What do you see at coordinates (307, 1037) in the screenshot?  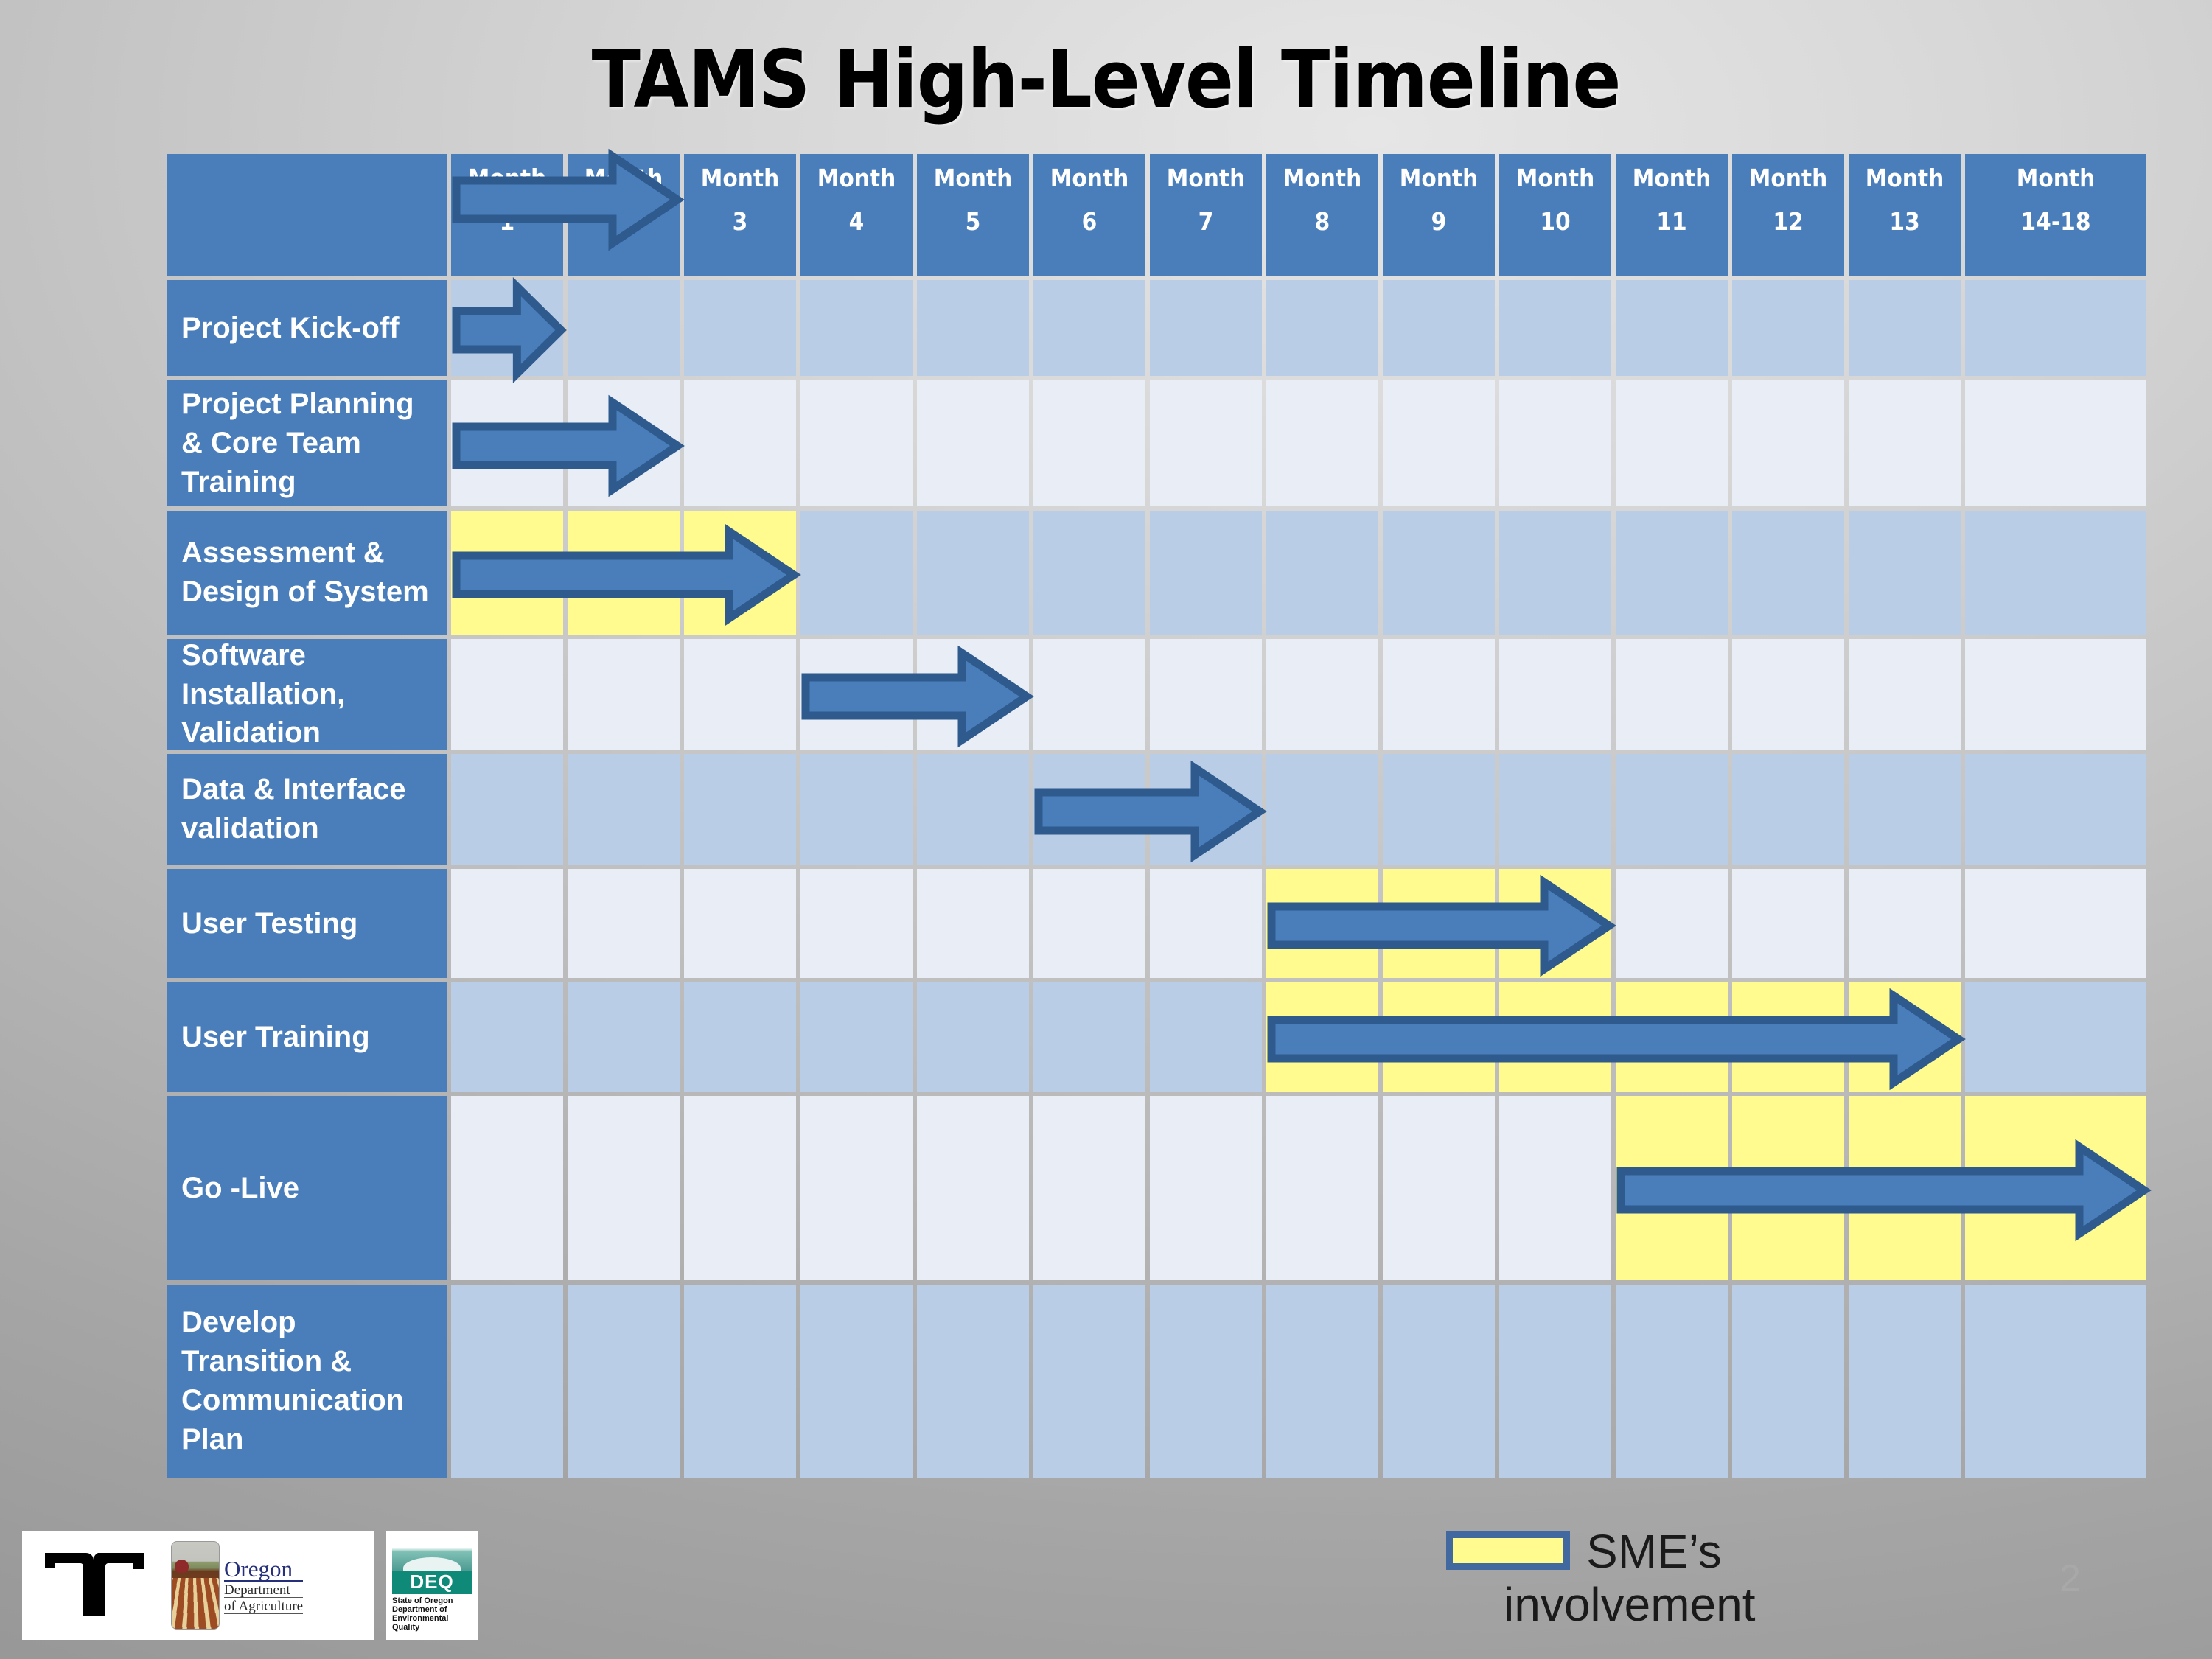 I see `row-label-7: User Training` at bounding box center [307, 1037].